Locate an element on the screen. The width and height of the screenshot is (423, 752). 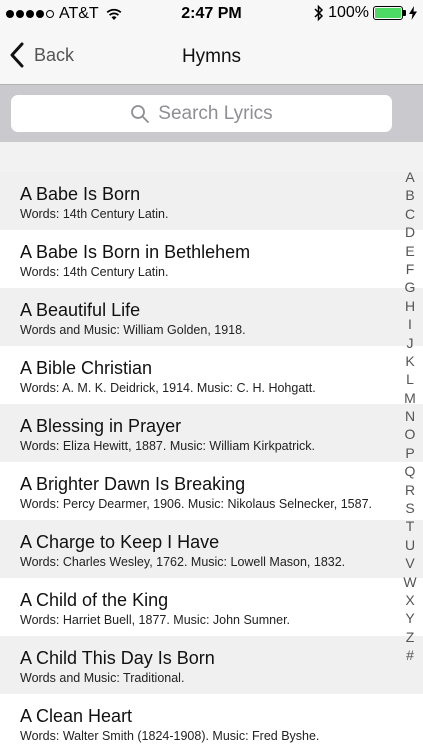
index-letter: G is located at coordinates (410, 287).